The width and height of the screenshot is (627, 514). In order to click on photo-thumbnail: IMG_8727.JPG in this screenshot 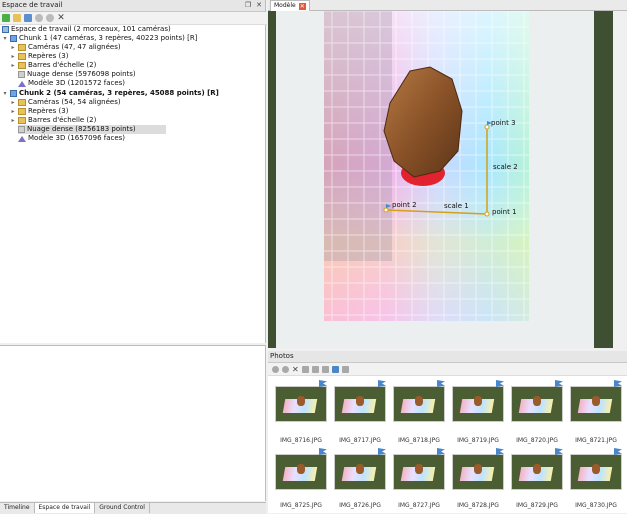, I will do `click(419, 478)`.